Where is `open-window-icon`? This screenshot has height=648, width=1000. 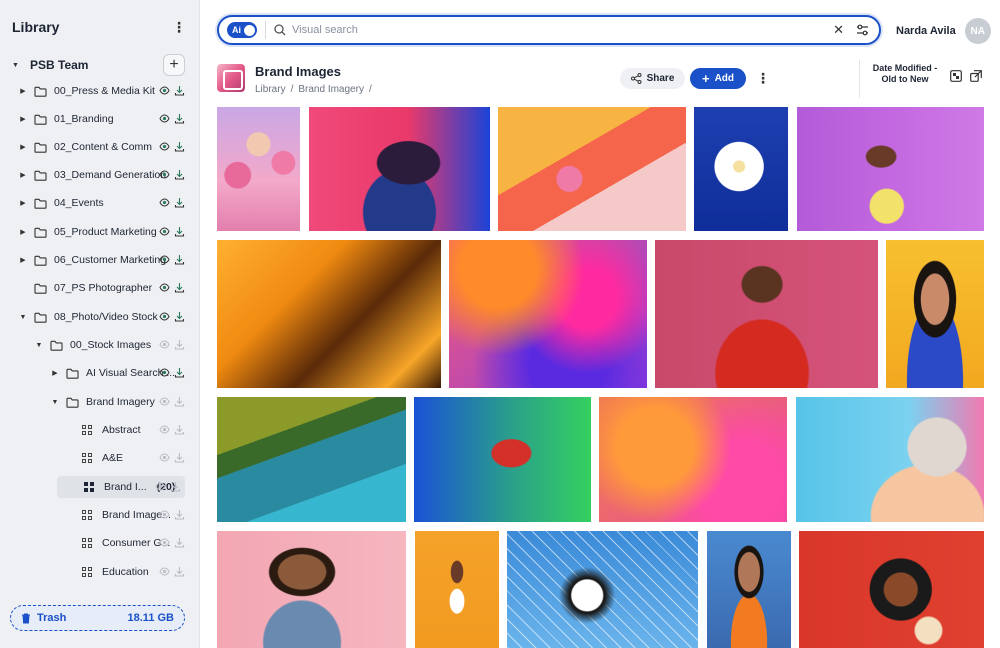 open-window-icon is located at coordinates (976, 76).